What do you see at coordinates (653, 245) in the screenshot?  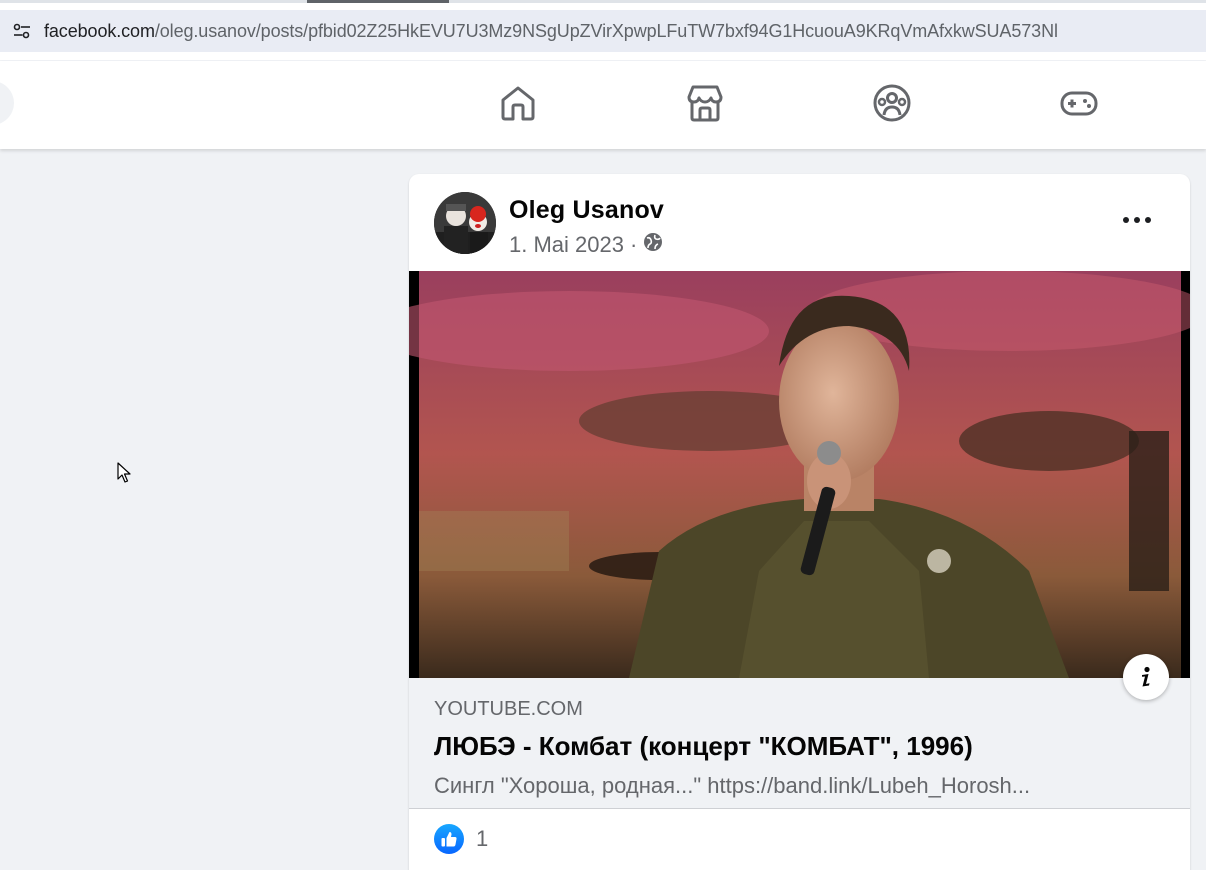 I see `globe-icon` at bounding box center [653, 245].